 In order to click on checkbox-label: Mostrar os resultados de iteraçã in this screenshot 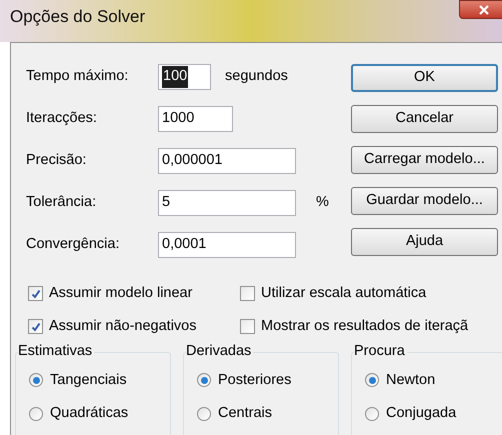, I will do `click(364, 326)`.